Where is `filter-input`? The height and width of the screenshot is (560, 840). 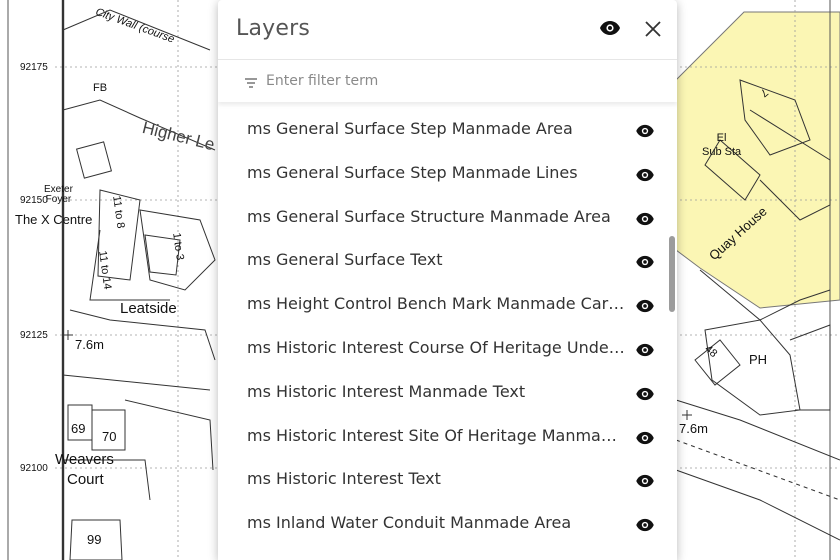 filter-input is located at coordinates (456, 81).